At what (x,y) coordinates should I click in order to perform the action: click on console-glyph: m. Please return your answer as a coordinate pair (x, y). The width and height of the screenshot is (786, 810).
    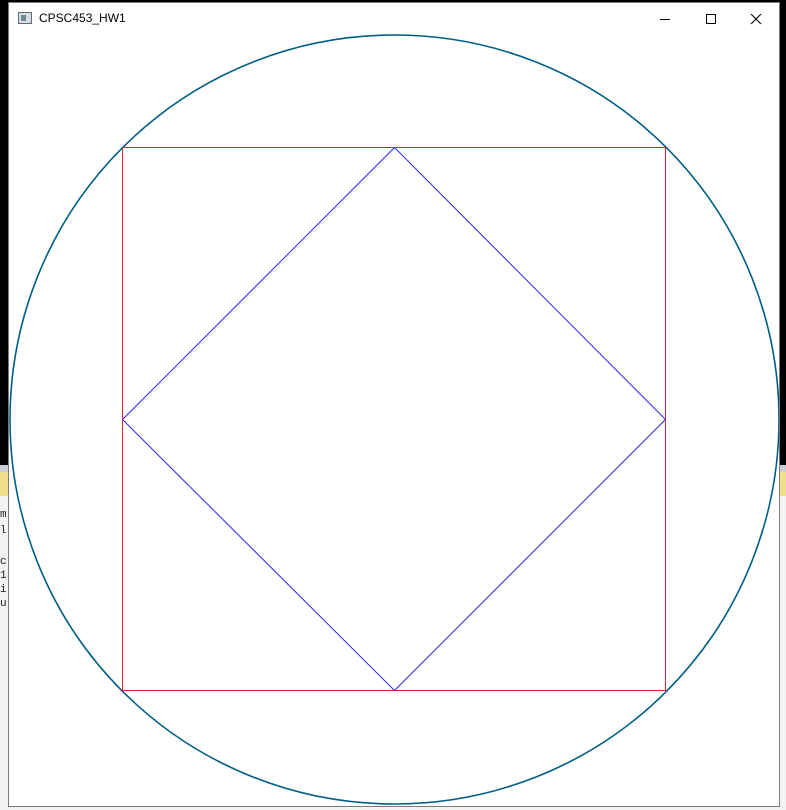
    Looking at the image, I should click on (3, 515).